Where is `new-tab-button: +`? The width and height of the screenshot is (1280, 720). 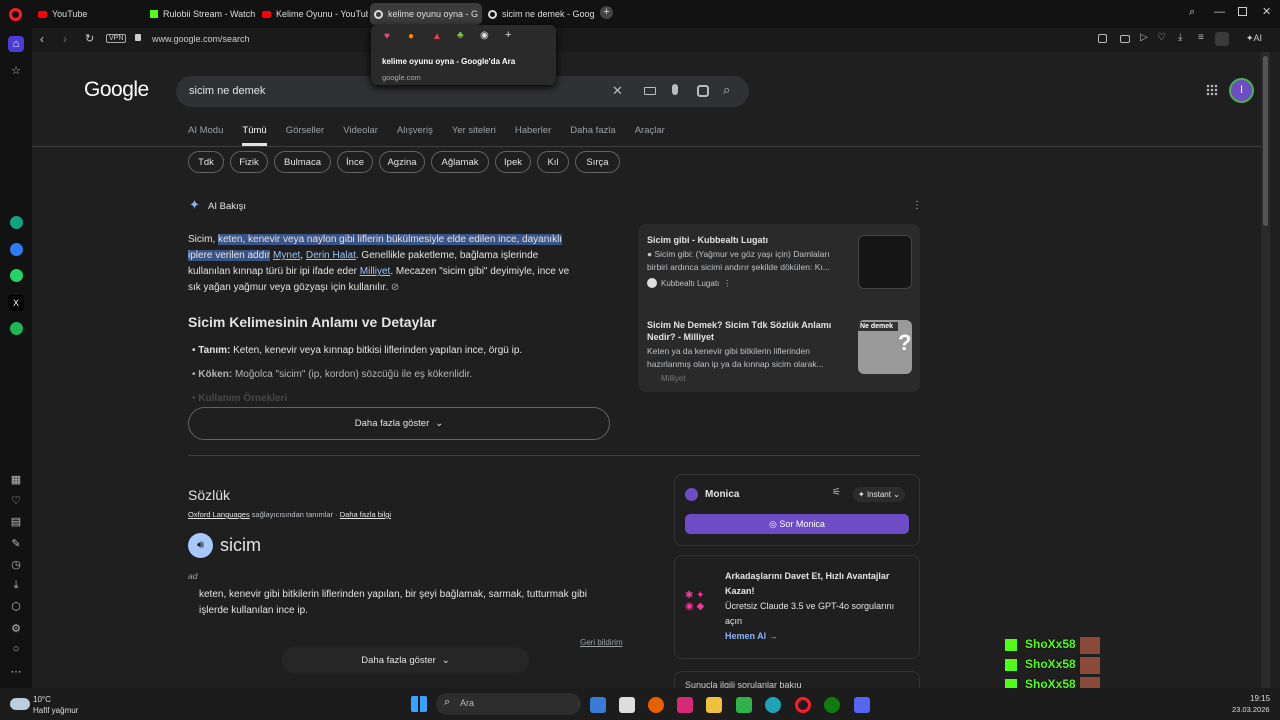
new-tab-button: + is located at coordinates (606, 12).